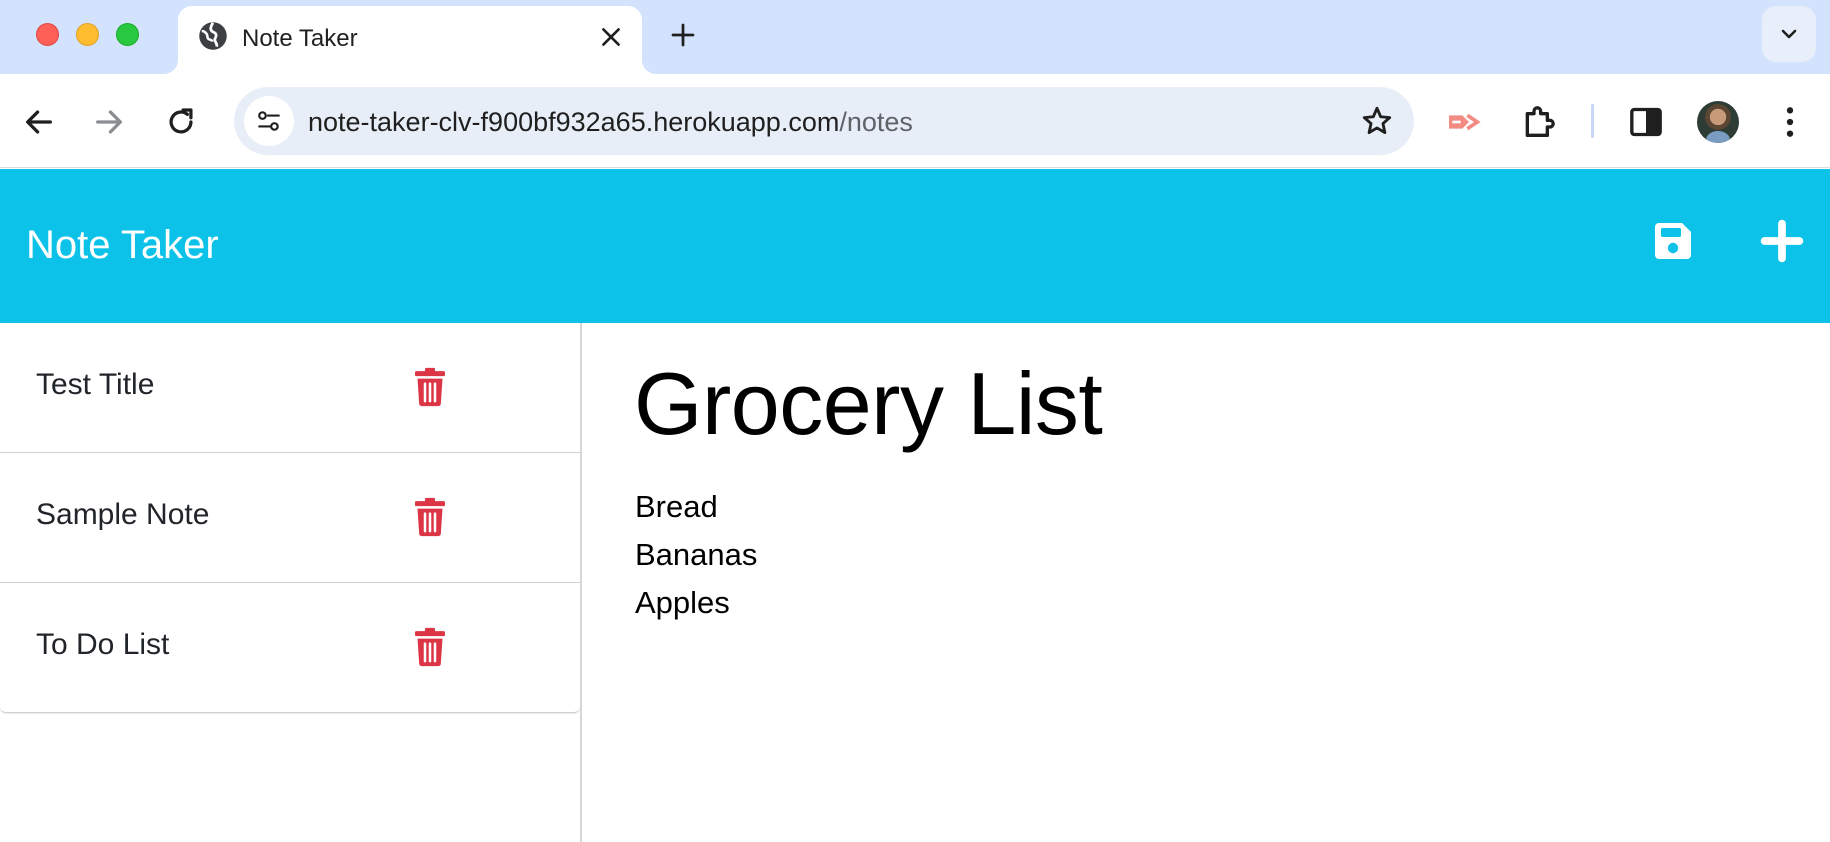 The image size is (1830, 842). Describe the element at coordinates (47, 34) in the screenshot. I see `window-close-button` at that location.